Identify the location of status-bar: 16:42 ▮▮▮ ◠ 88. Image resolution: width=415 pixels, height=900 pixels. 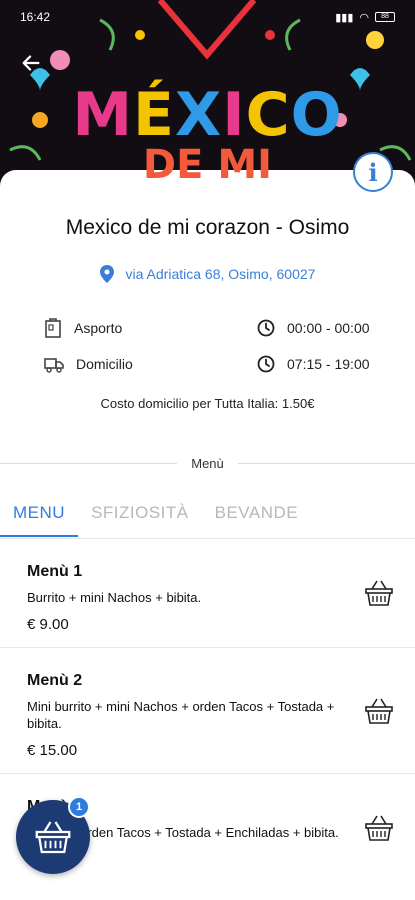
(207, 17).